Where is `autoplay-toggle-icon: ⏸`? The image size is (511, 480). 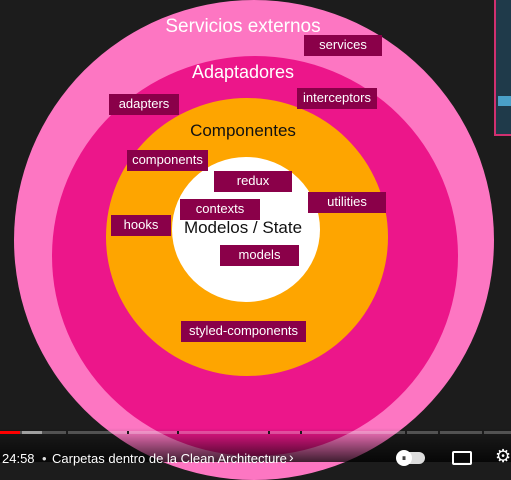 autoplay-toggle-icon: ⏸ is located at coordinates (410, 458).